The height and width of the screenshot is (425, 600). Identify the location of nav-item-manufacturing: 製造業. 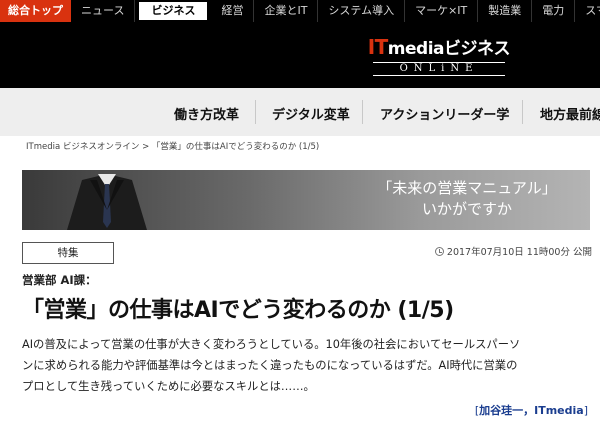
(505, 11).